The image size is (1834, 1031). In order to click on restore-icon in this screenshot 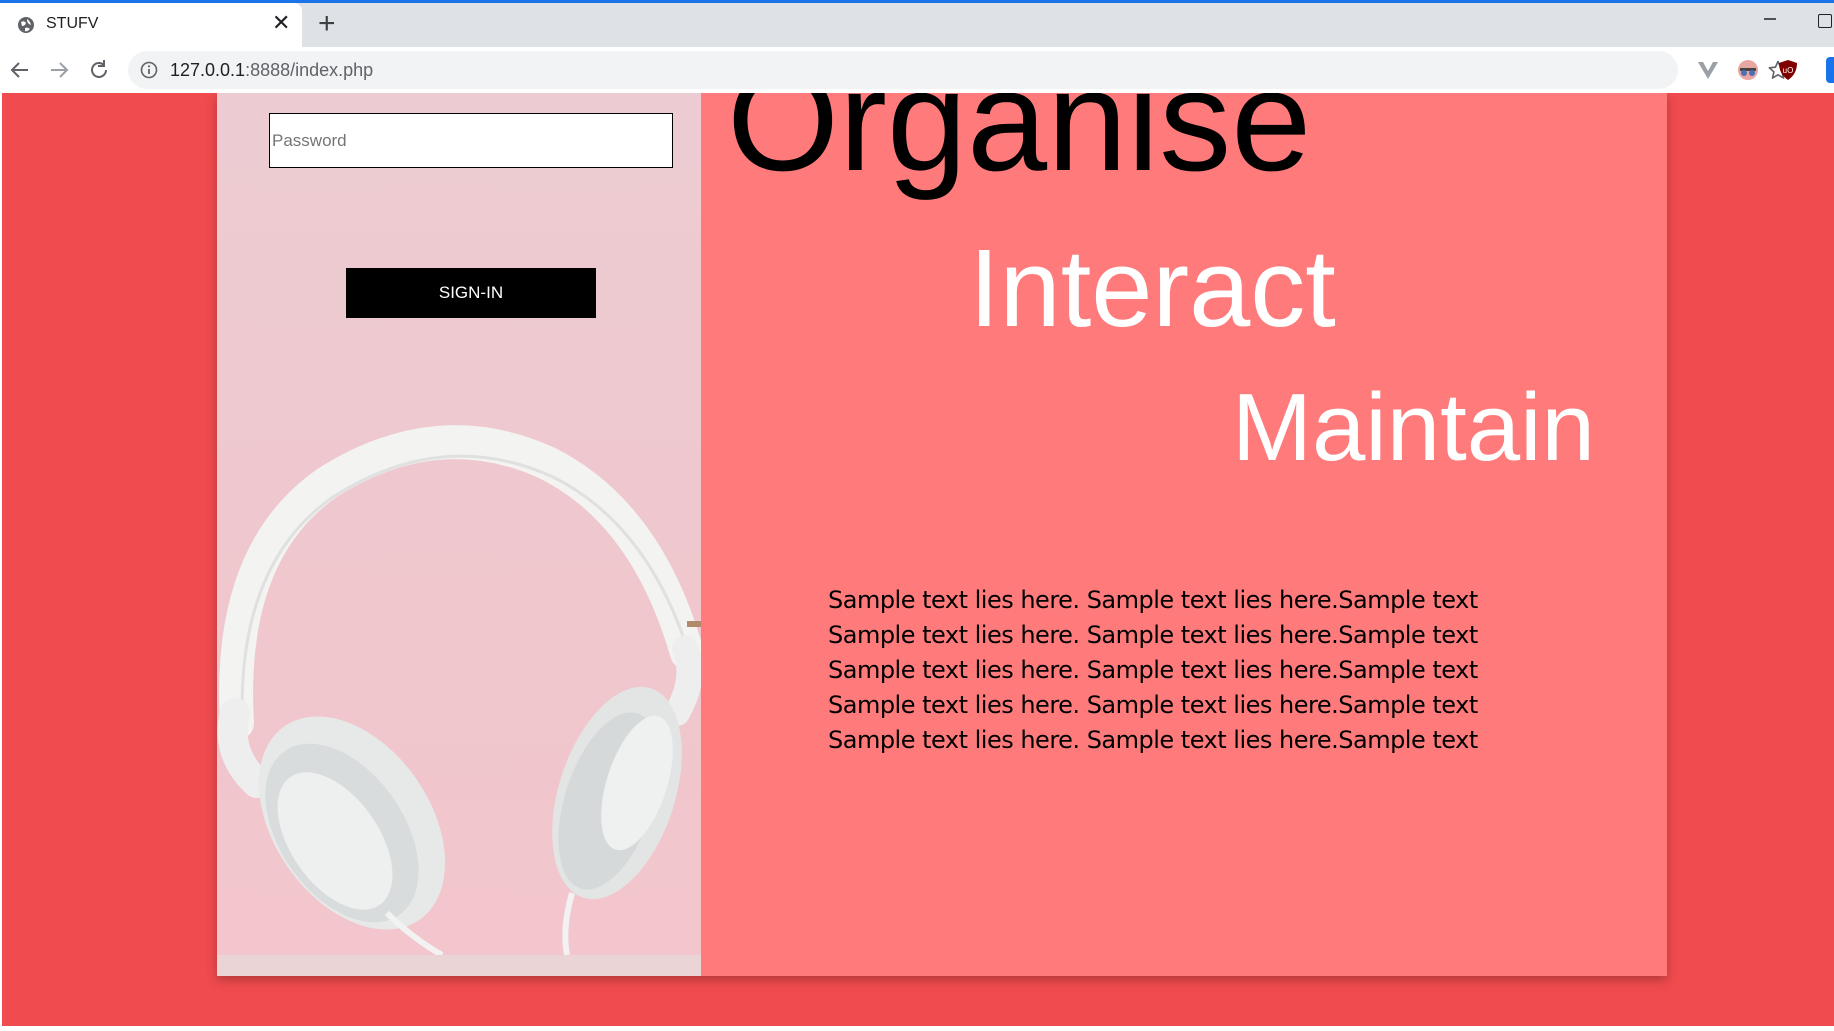, I will do `click(1825, 21)`.